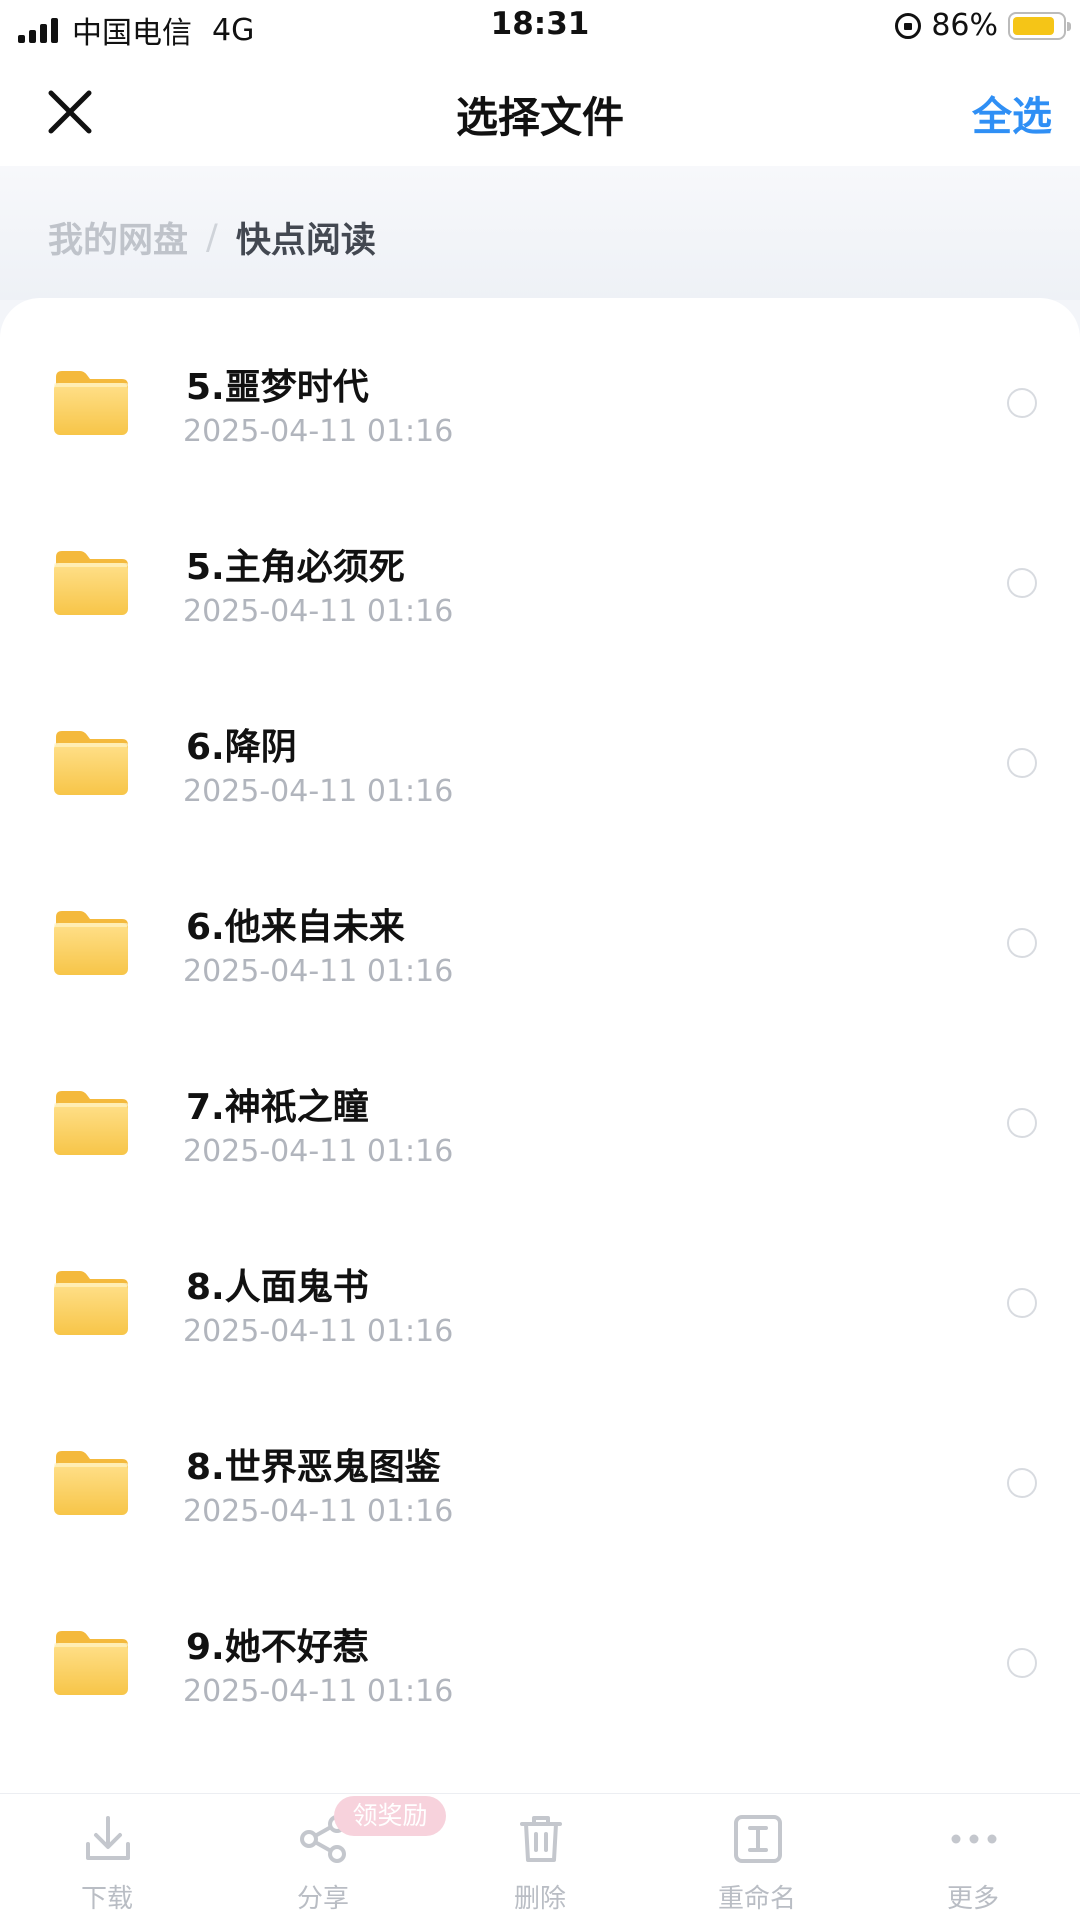  I want to click on list-item: 6.他来自未来 2025-04-11 01:16, so click(540, 928).